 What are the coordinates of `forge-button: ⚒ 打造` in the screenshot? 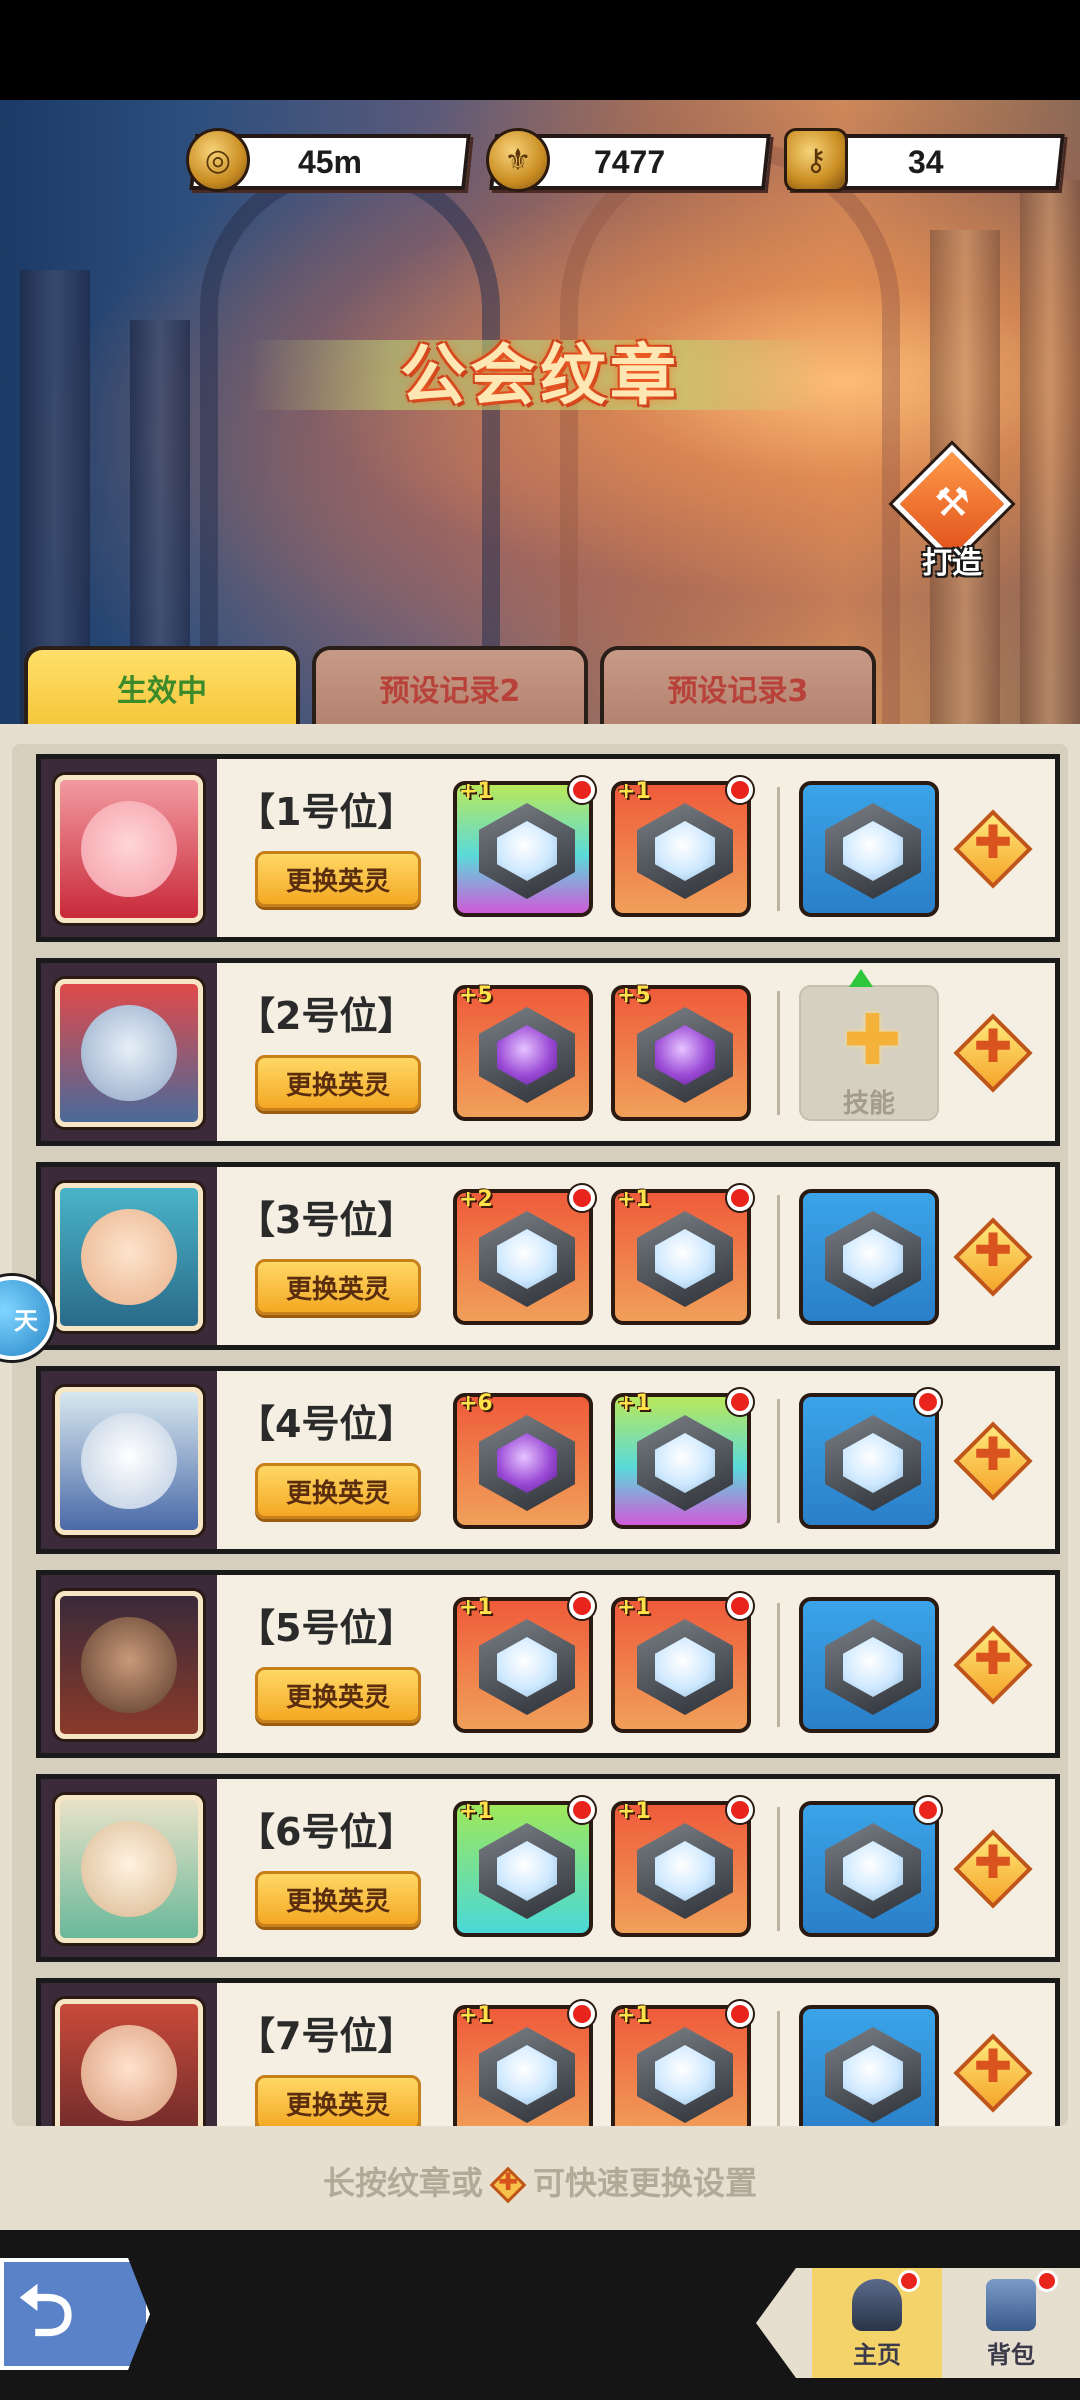 It's located at (952, 512).